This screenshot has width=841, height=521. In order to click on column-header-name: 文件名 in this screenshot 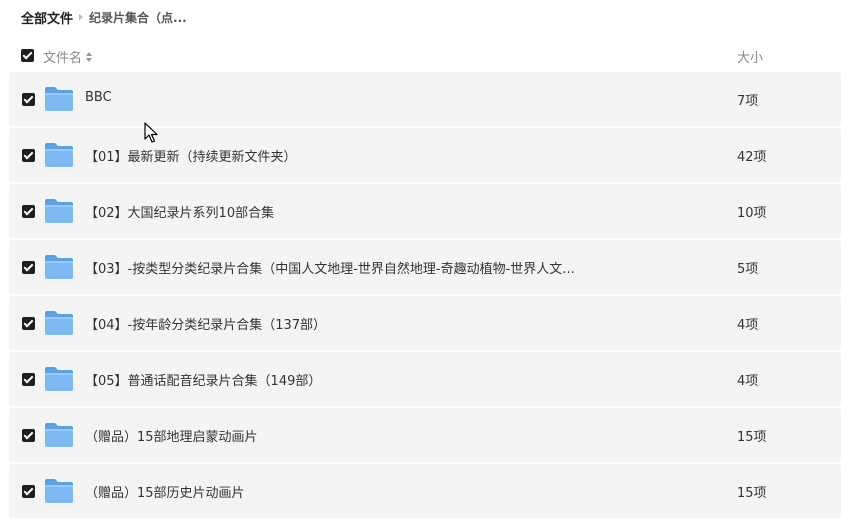, I will do `click(68, 56)`.